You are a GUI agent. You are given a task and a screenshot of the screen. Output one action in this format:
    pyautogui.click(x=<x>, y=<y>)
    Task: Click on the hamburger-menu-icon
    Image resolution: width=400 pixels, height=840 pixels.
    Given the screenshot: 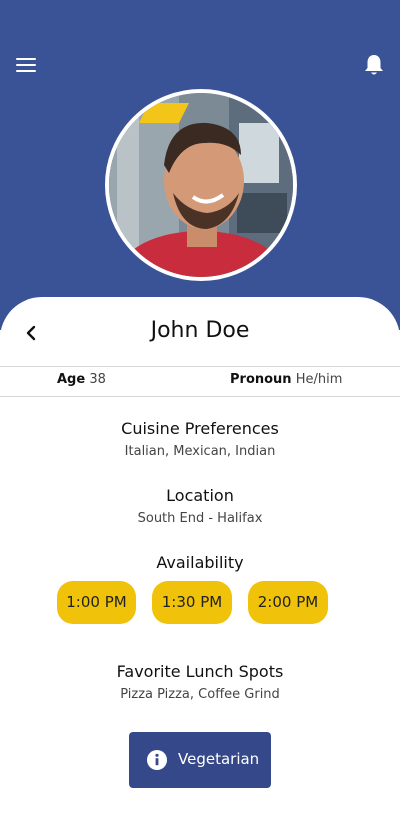 What is the action you would take?
    pyautogui.click(x=26, y=65)
    